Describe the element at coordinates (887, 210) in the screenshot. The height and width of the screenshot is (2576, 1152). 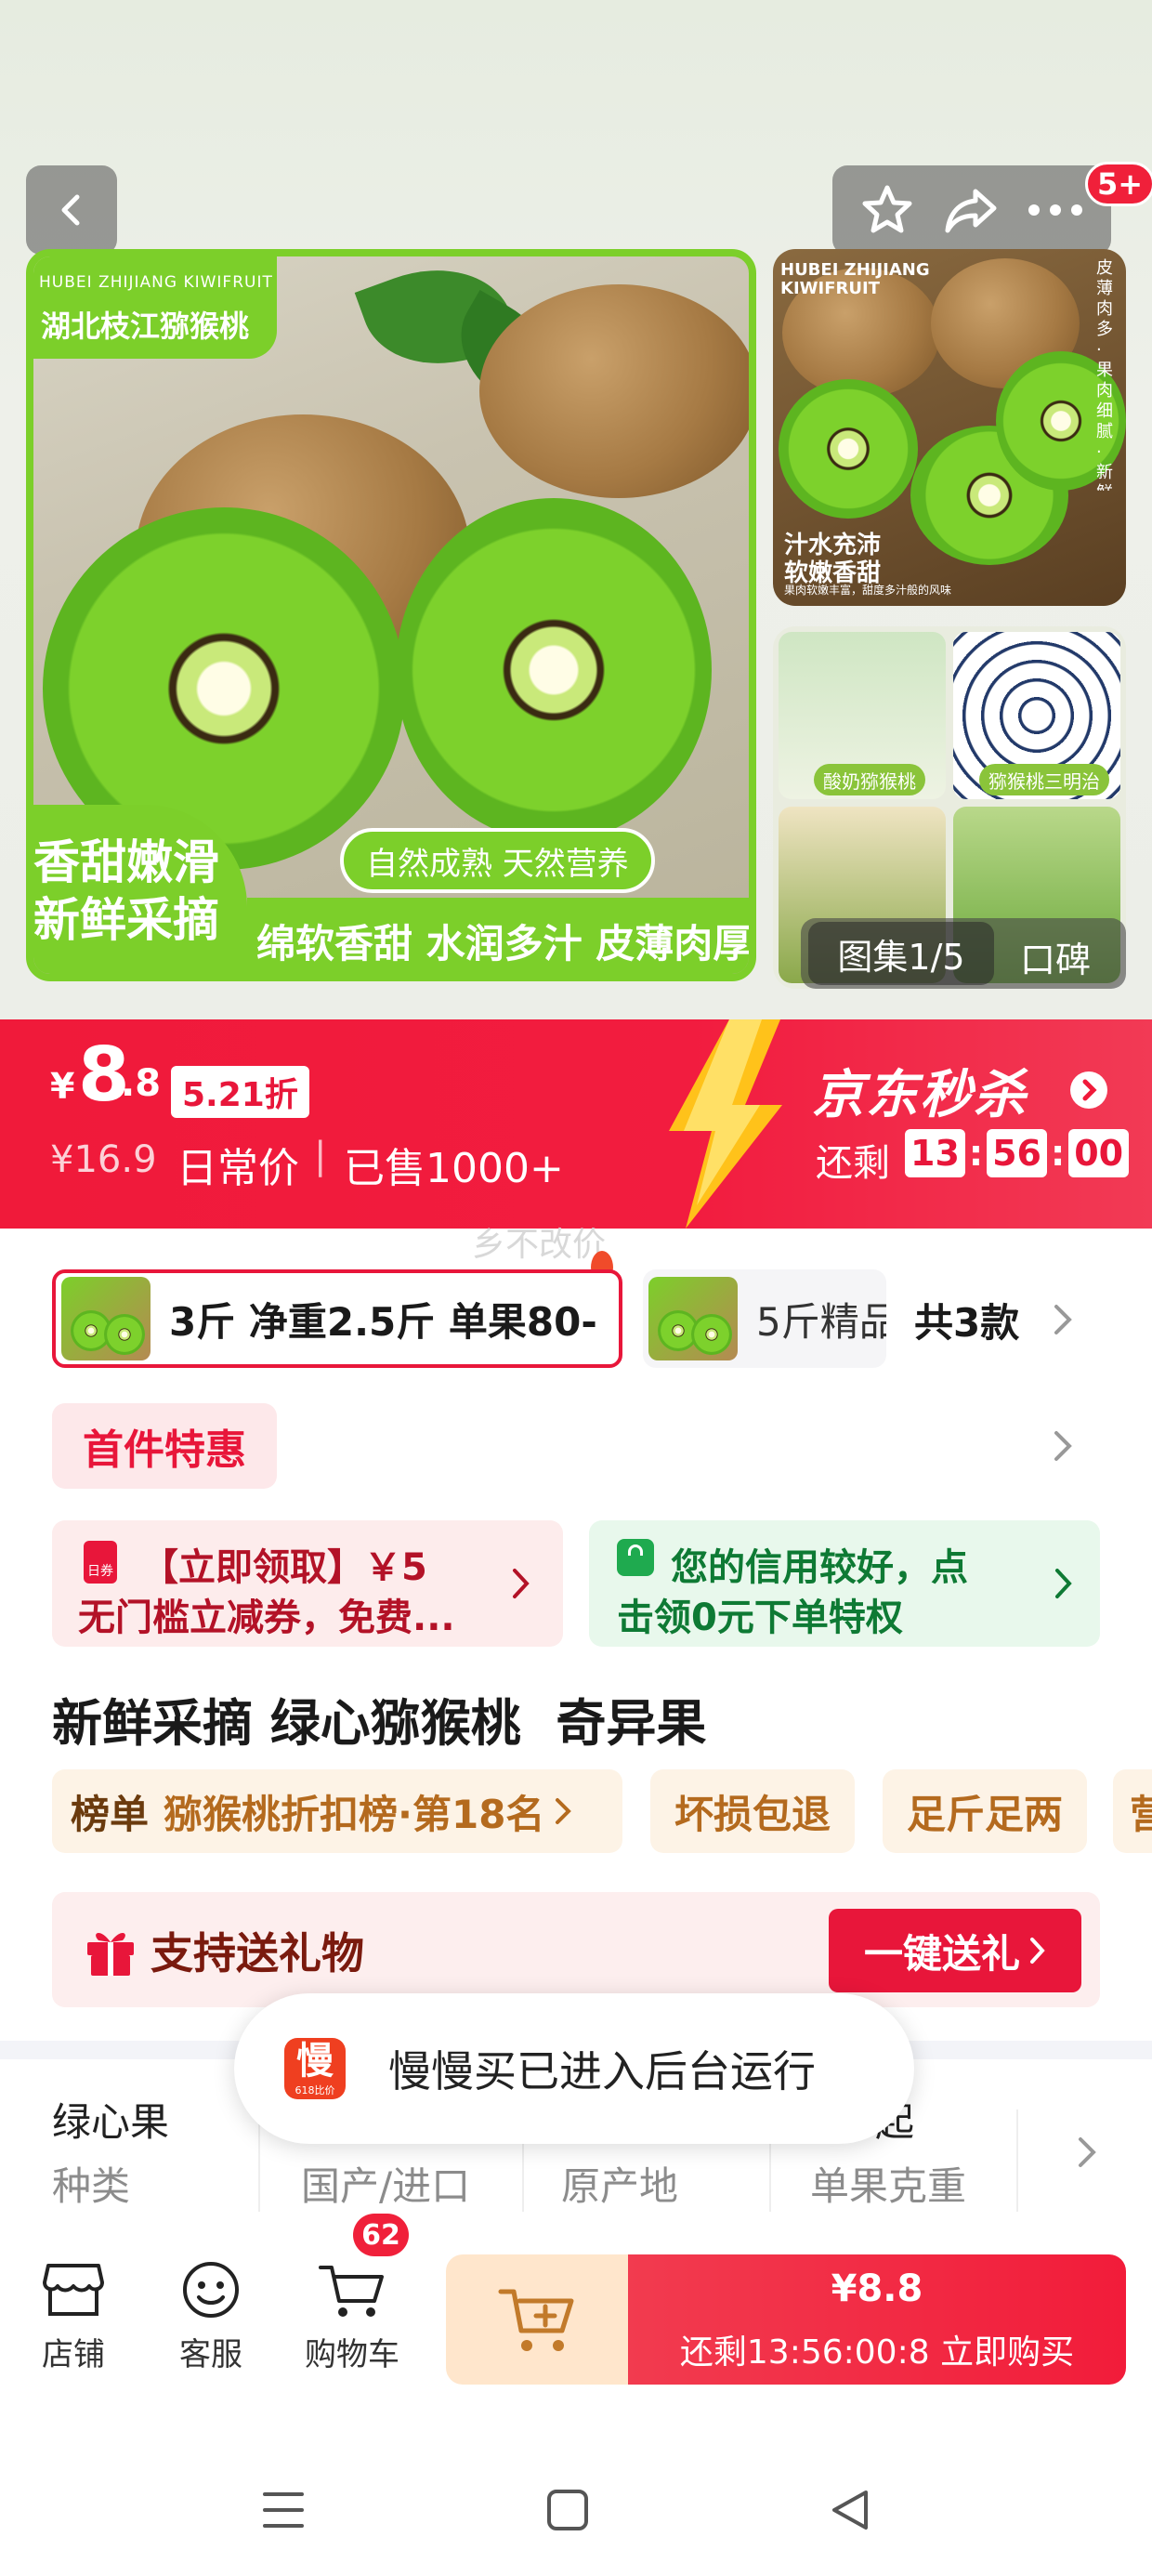
I see `star-icon` at that location.